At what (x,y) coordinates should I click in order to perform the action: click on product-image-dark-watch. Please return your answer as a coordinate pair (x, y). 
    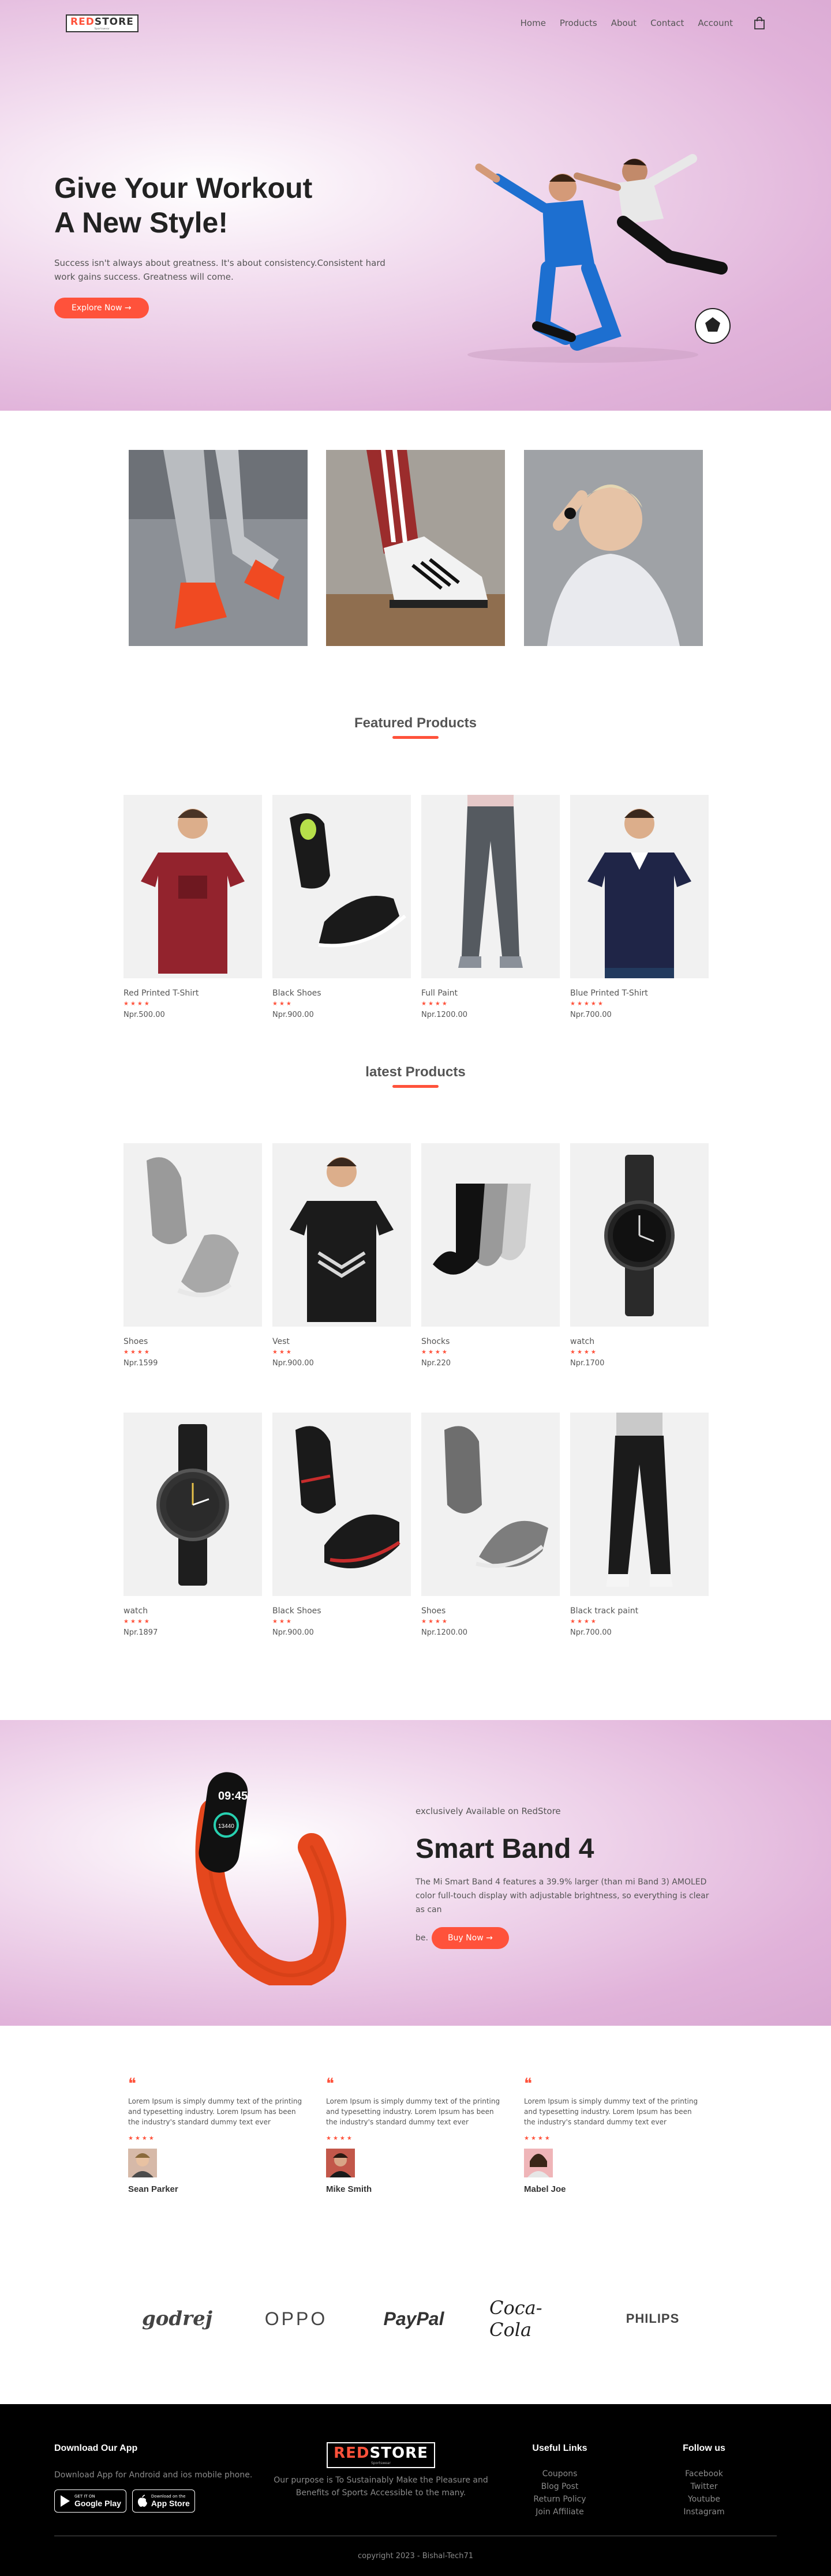
    Looking at the image, I should click on (192, 1504).